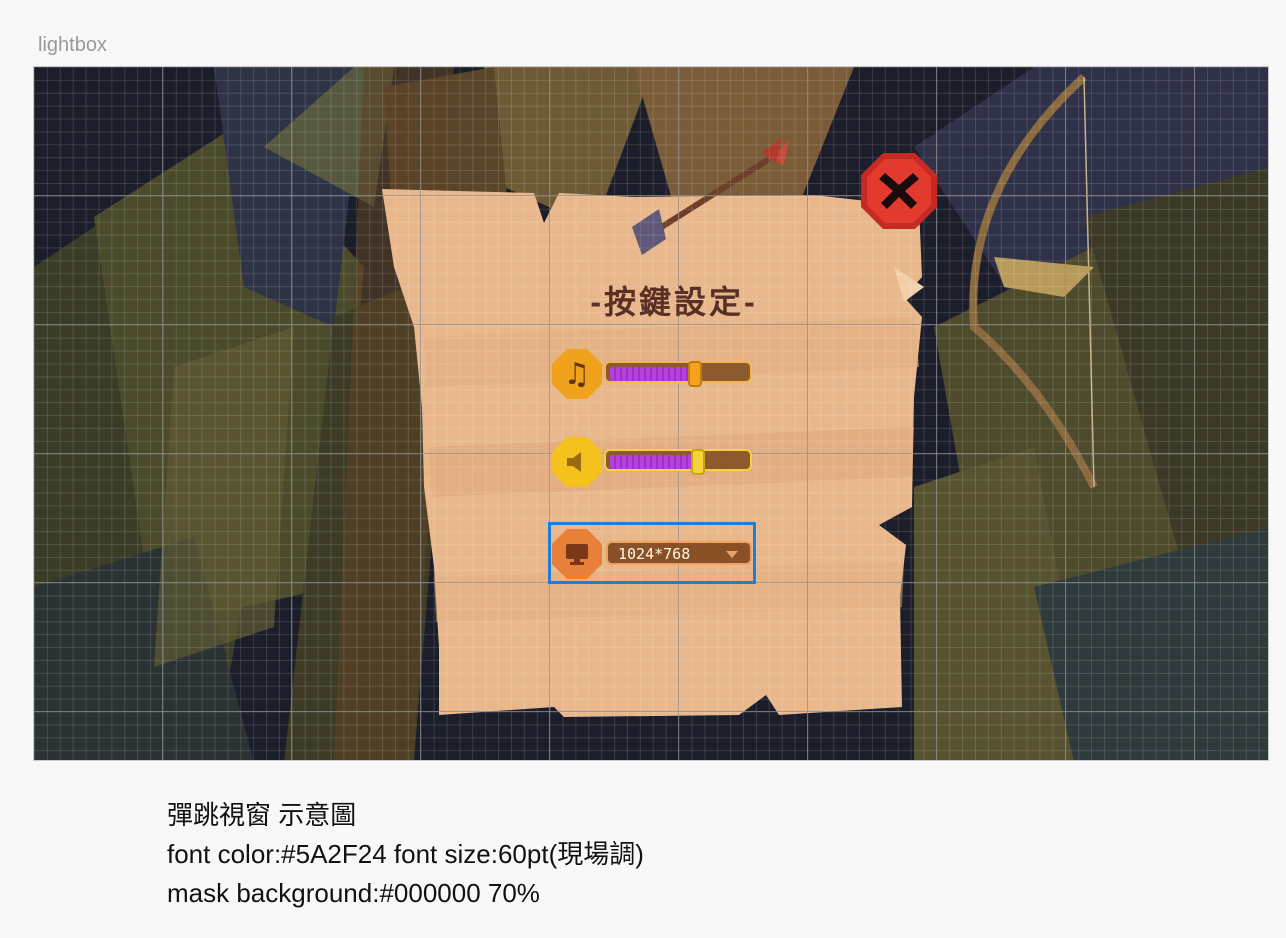  Describe the element at coordinates (695, 374) in the screenshot. I see `music-volume-knob` at that location.